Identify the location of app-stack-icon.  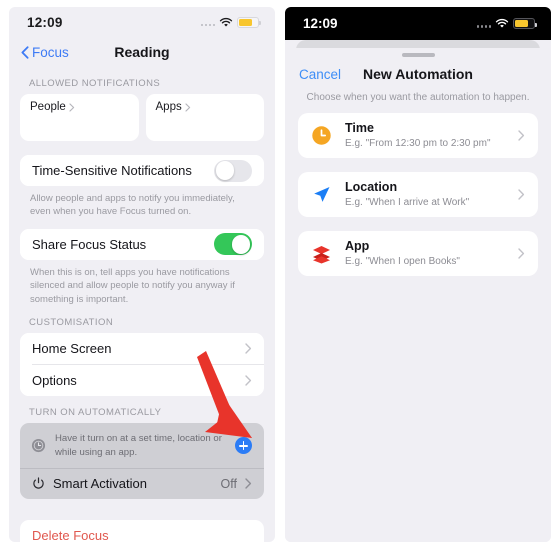
(321, 255).